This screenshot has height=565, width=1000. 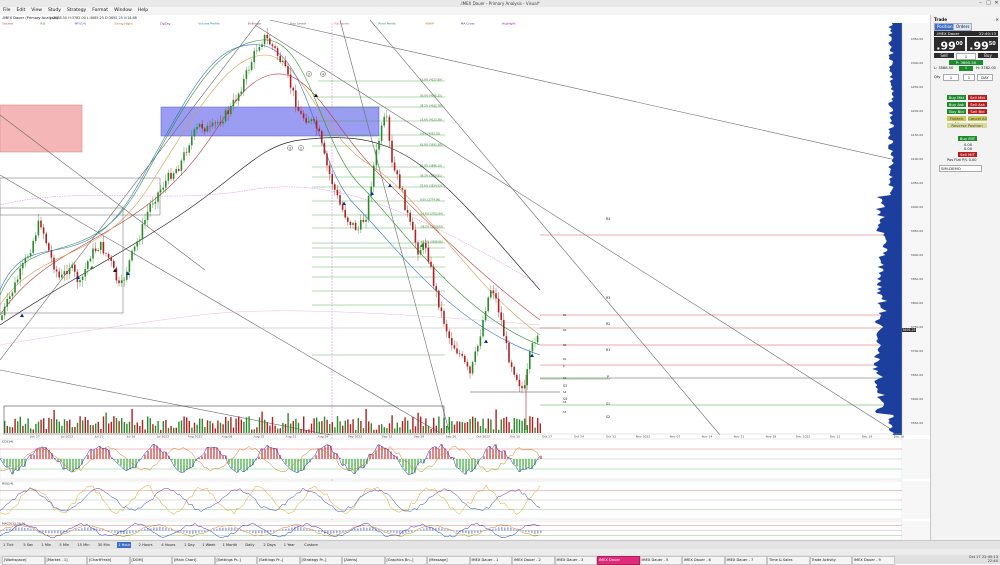 What do you see at coordinates (576, 560) in the screenshot?
I see `taskbar-window: IMEX Dauer - 3` at bounding box center [576, 560].